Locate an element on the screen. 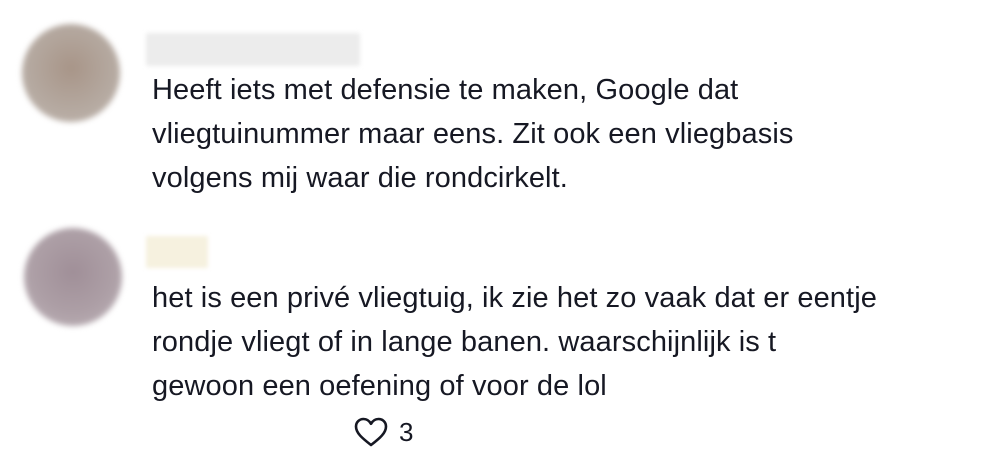 This screenshot has height=475, width=998. like-button: 3 is located at coordinates (383, 432).